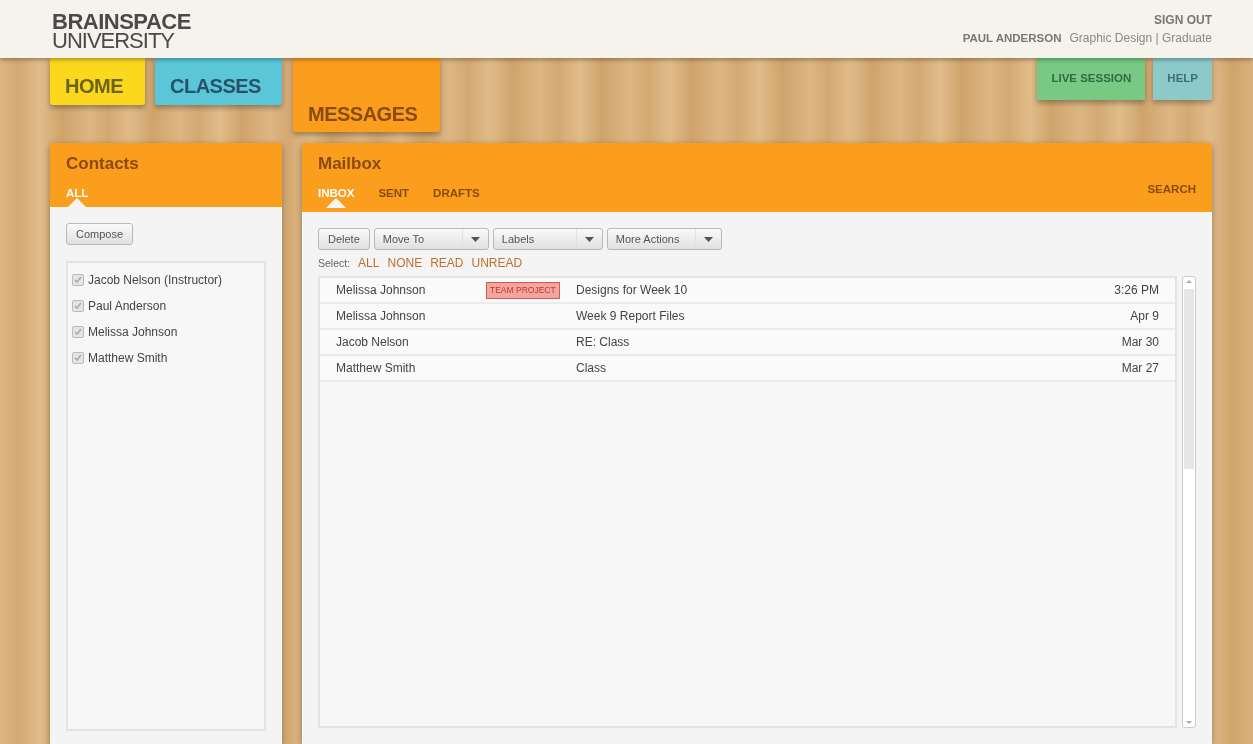 The height and width of the screenshot is (744, 1253). What do you see at coordinates (127, 306) in the screenshot?
I see `contact-name: Paul Anderson` at bounding box center [127, 306].